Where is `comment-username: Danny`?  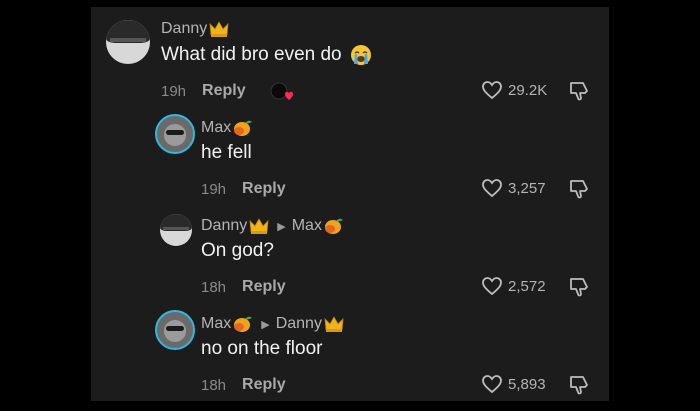
comment-username: Danny is located at coordinates (195, 29).